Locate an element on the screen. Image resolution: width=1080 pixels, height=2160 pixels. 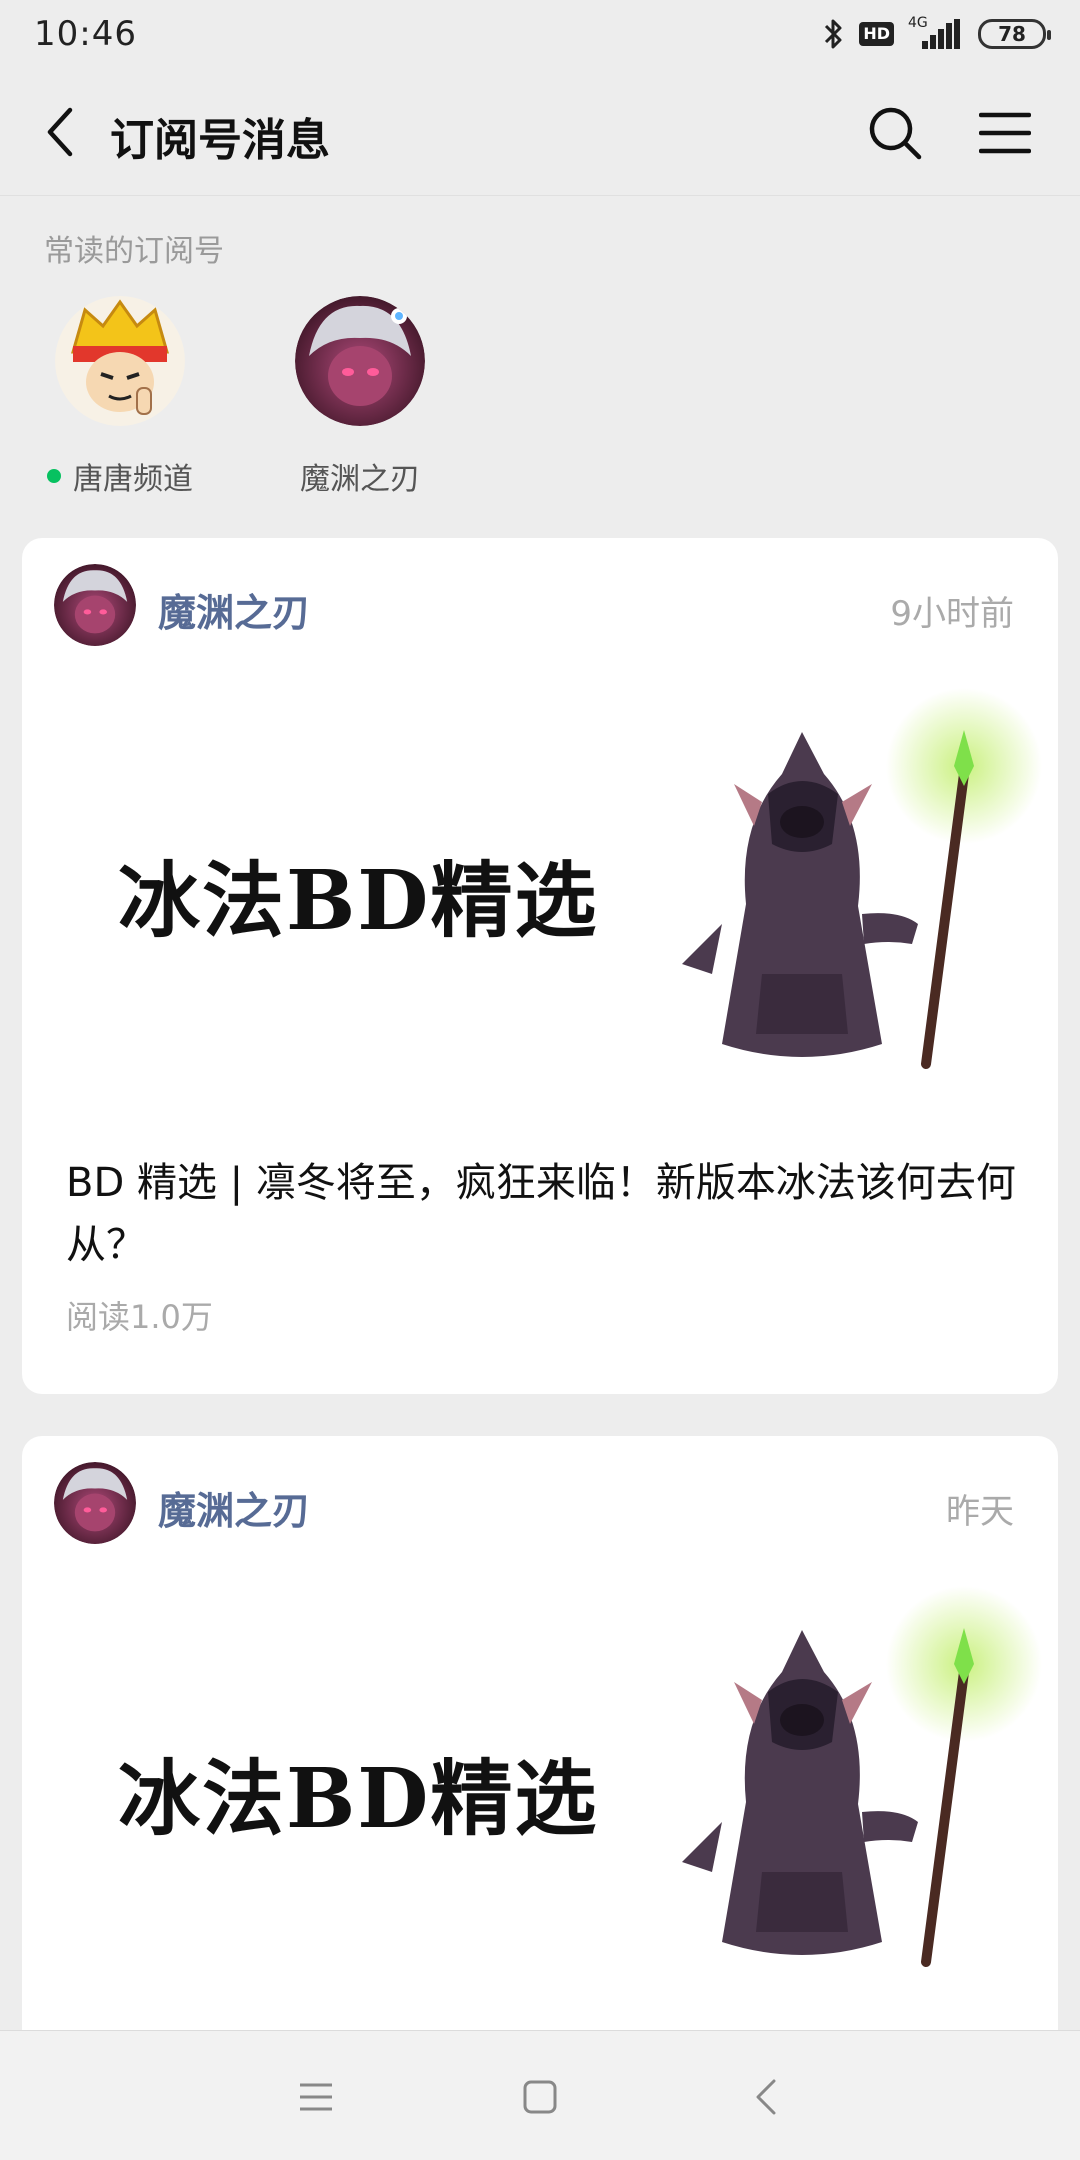
menu-button is located at coordinates (1005, 133).